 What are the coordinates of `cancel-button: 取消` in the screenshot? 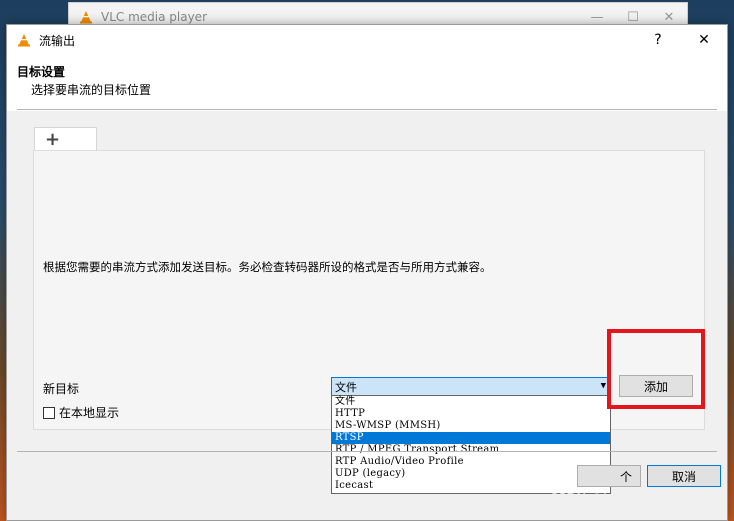 It's located at (684, 476).